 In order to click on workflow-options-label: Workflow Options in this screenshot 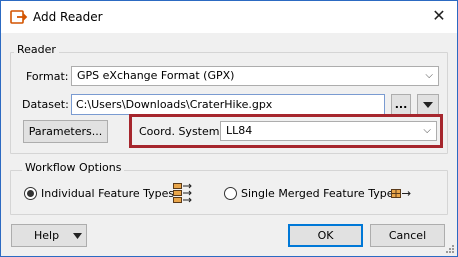, I will do `click(73, 167)`.